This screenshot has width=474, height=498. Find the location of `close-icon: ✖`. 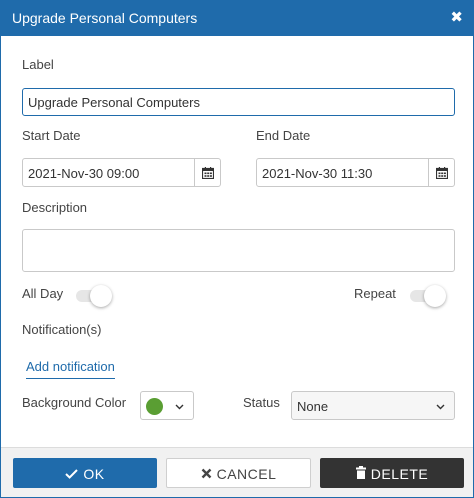

close-icon: ✖ is located at coordinates (456, 17).